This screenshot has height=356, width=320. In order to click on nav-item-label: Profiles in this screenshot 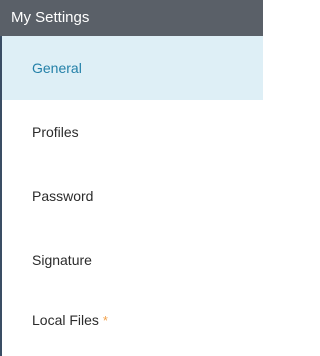, I will do `click(55, 132)`.